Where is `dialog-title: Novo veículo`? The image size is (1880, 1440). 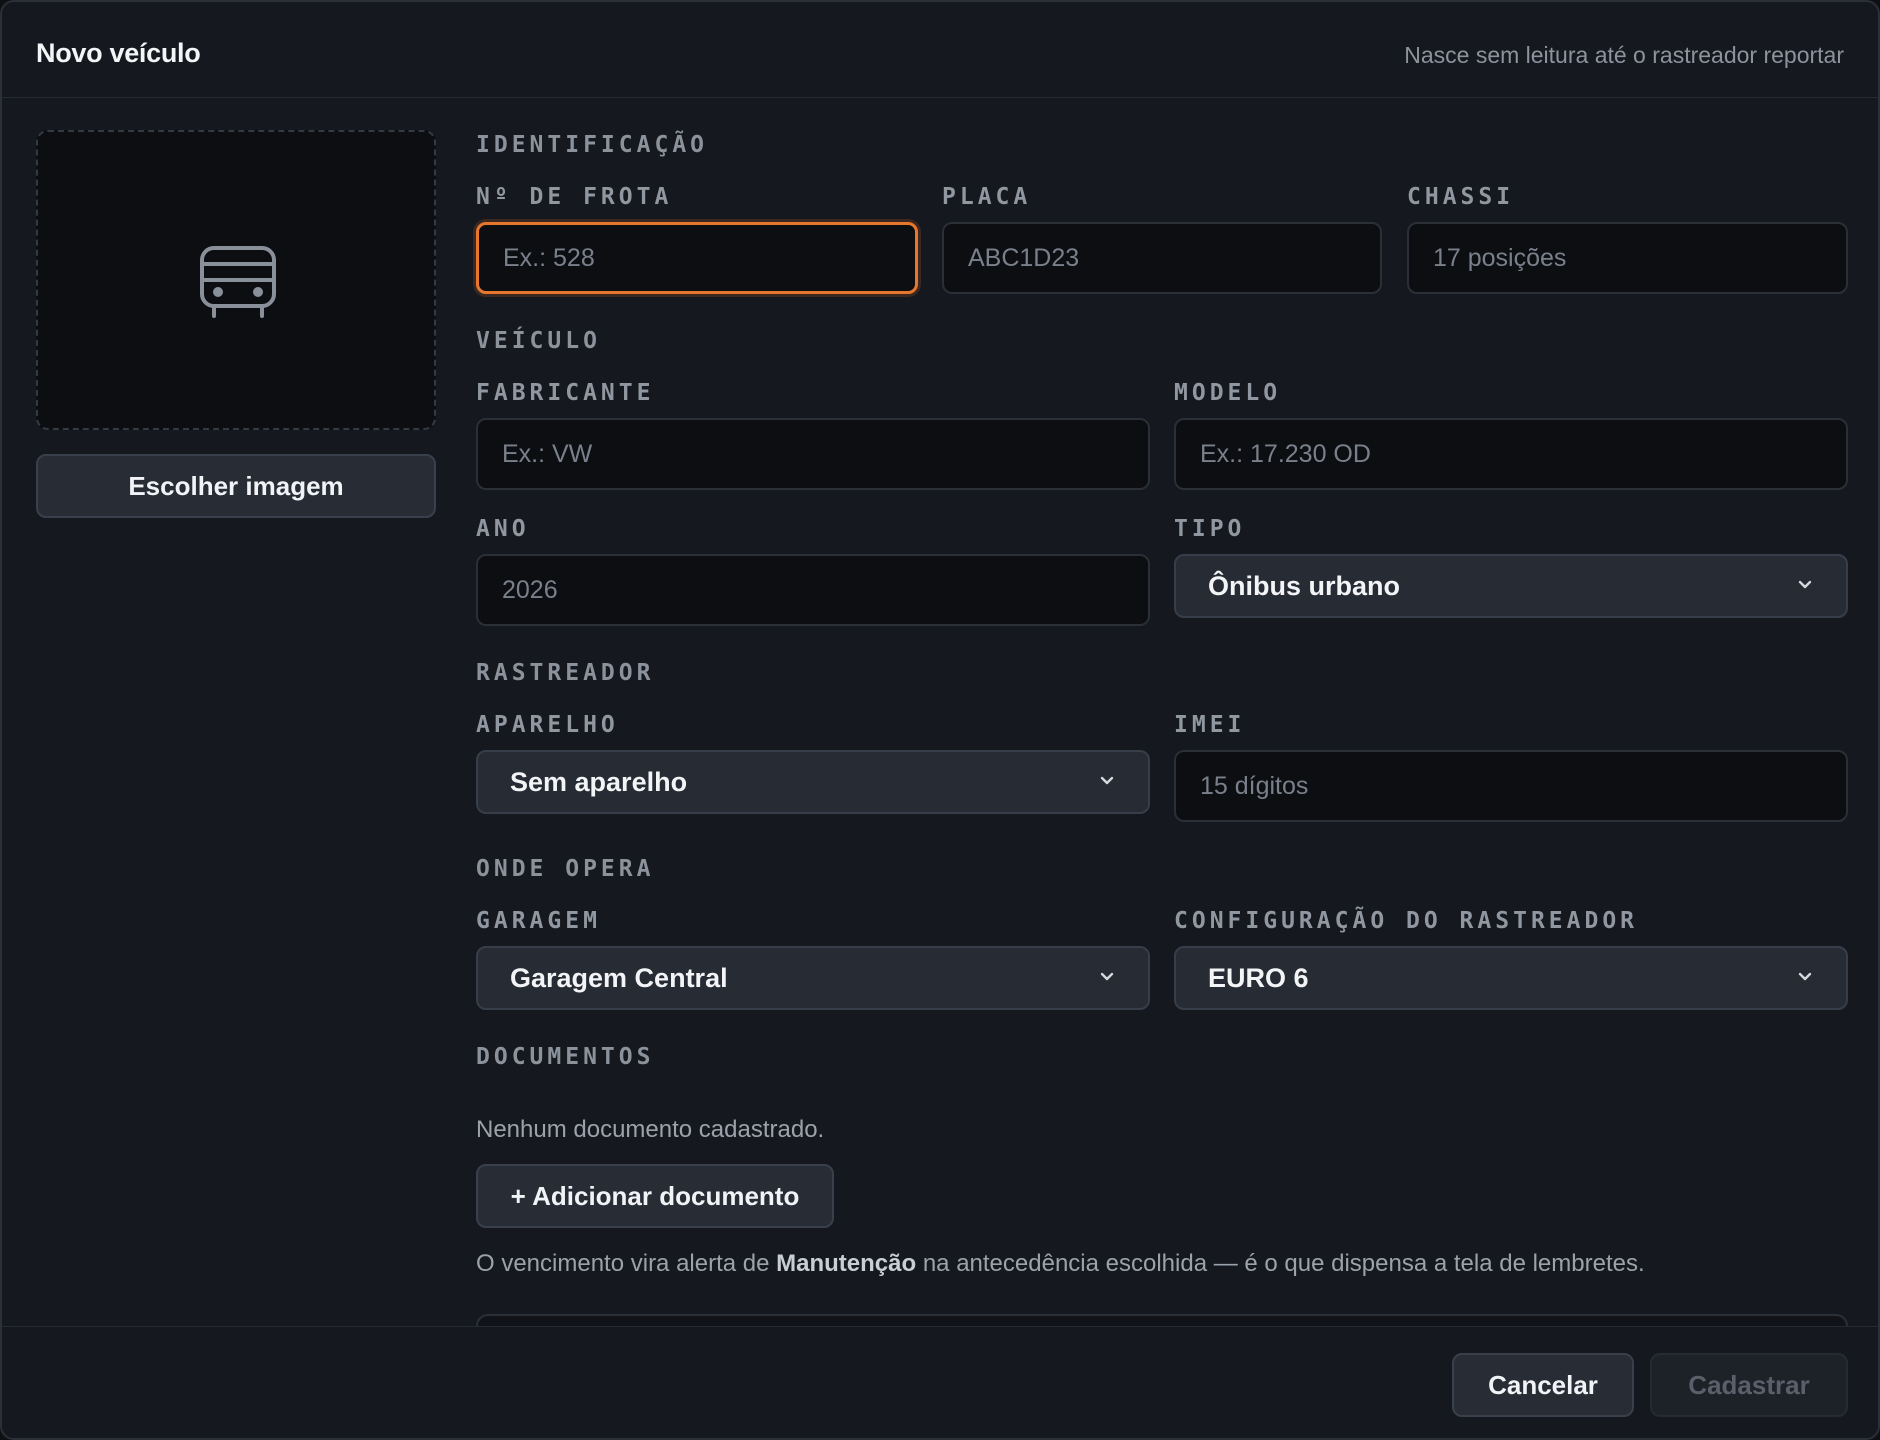 dialog-title: Novo veículo is located at coordinates (118, 53).